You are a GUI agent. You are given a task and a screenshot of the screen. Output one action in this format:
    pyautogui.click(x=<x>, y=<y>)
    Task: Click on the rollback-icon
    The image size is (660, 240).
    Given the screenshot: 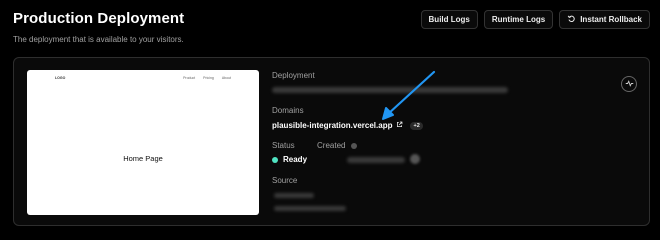 What is the action you would take?
    pyautogui.click(x=571, y=19)
    